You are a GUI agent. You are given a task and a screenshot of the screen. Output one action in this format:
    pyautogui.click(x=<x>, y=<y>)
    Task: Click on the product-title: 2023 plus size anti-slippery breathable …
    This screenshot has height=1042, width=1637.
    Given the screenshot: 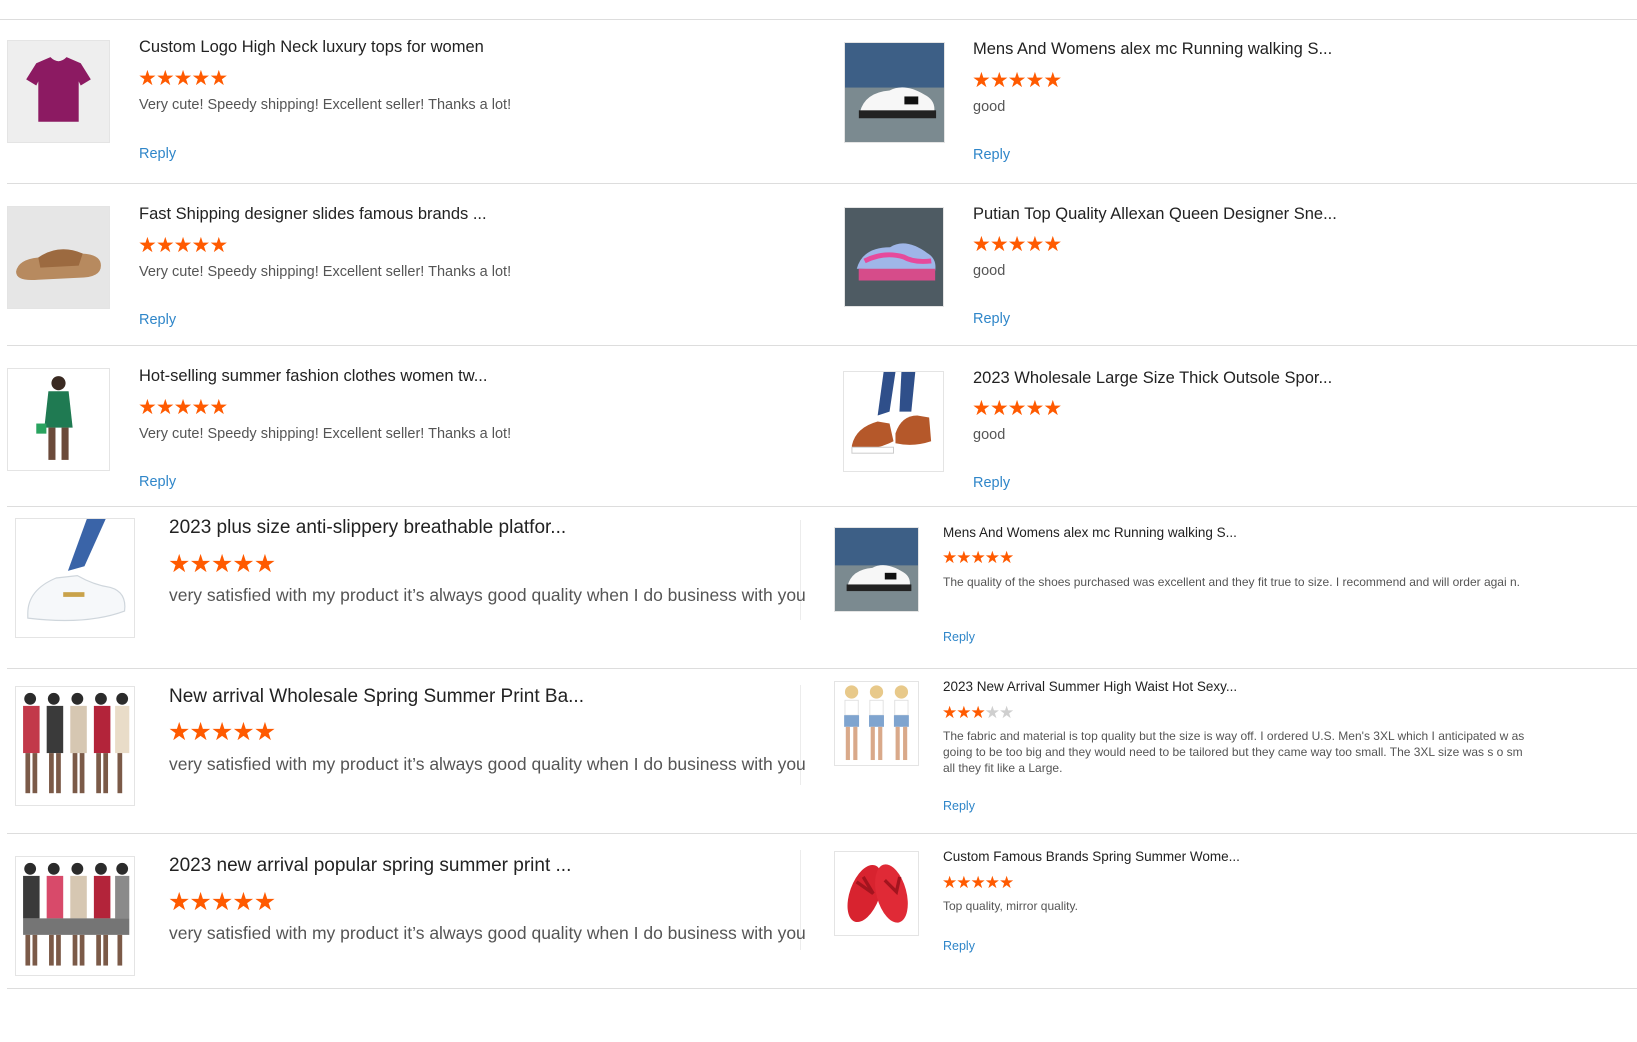 What is the action you would take?
    pyautogui.click(x=367, y=528)
    